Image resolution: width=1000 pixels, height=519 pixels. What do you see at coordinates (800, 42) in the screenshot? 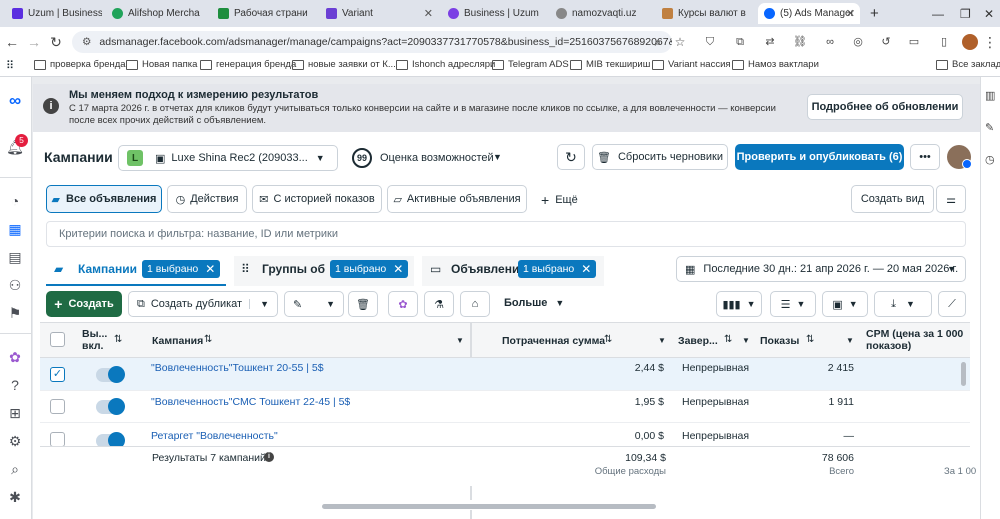
I see `link-icon: ⛓` at bounding box center [800, 42].